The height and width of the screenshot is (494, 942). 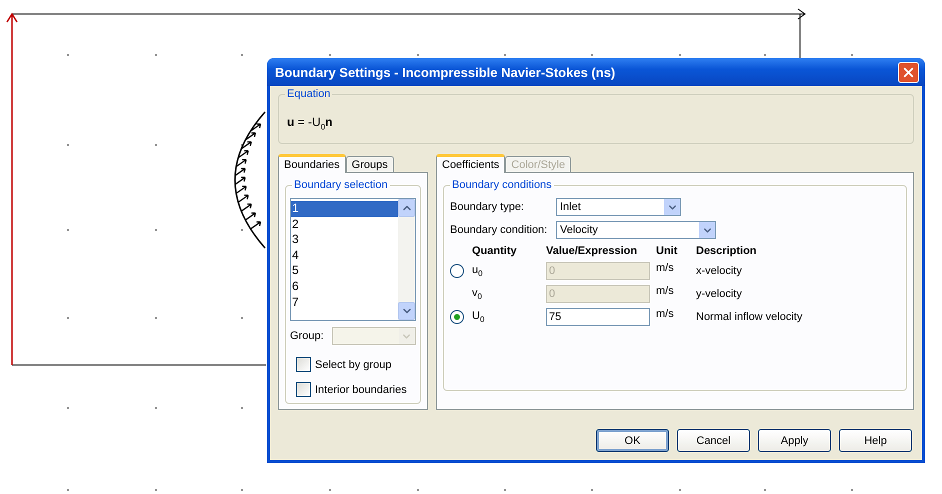 I want to click on scroll-up-button, so click(x=406, y=208).